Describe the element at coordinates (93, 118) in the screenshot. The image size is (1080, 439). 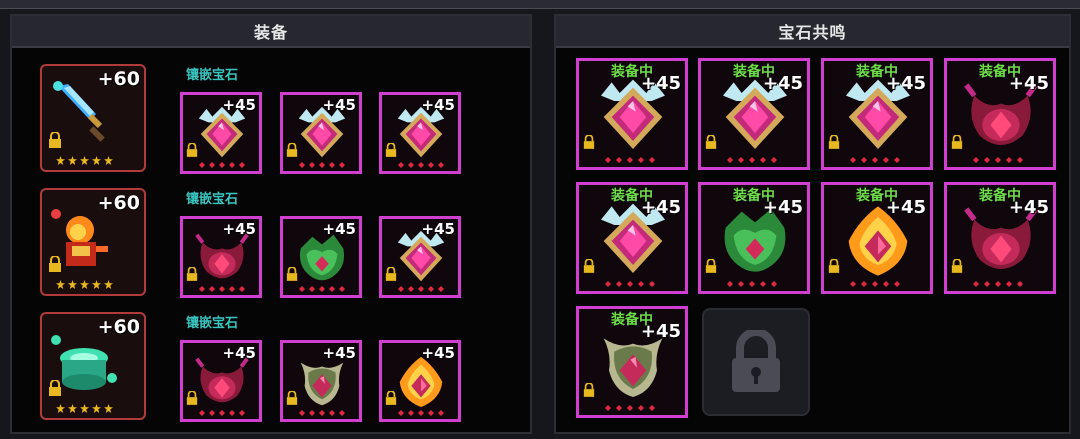
I see `equip-card-weapon: +60` at that location.